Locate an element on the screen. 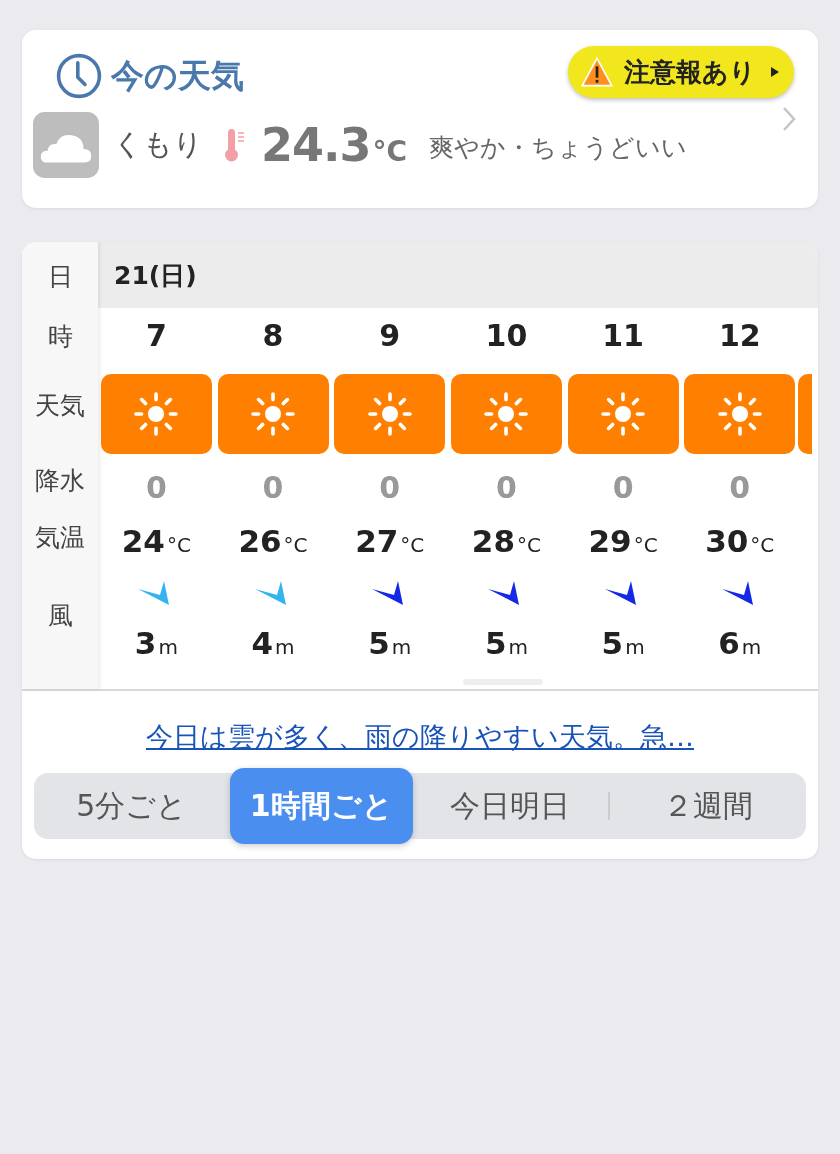 The width and height of the screenshot is (840, 1154). wind-speed-text: 4m is located at coordinates (273, 643).